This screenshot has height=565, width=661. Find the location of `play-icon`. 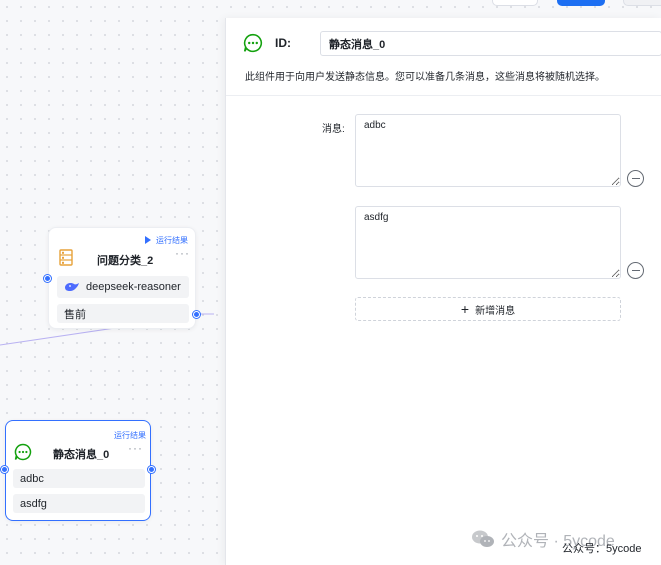

play-icon is located at coordinates (148, 240).